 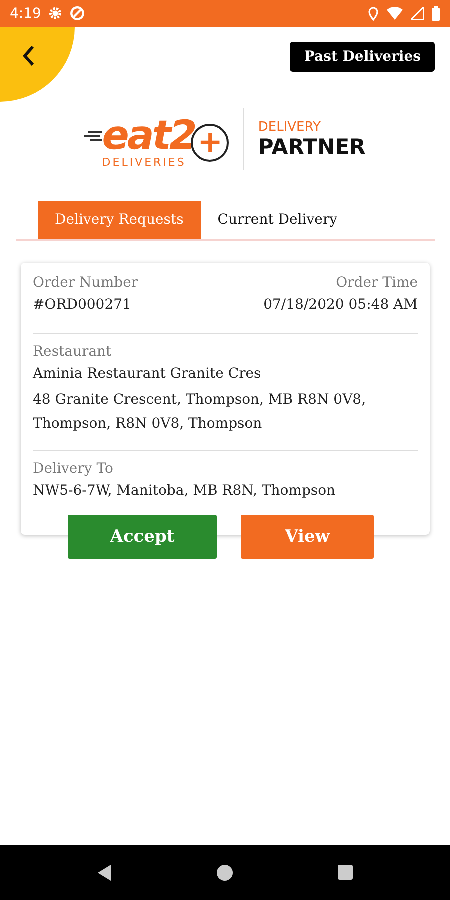 What do you see at coordinates (290, 127) in the screenshot?
I see `logo-subtitle: DELIVERY` at bounding box center [290, 127].